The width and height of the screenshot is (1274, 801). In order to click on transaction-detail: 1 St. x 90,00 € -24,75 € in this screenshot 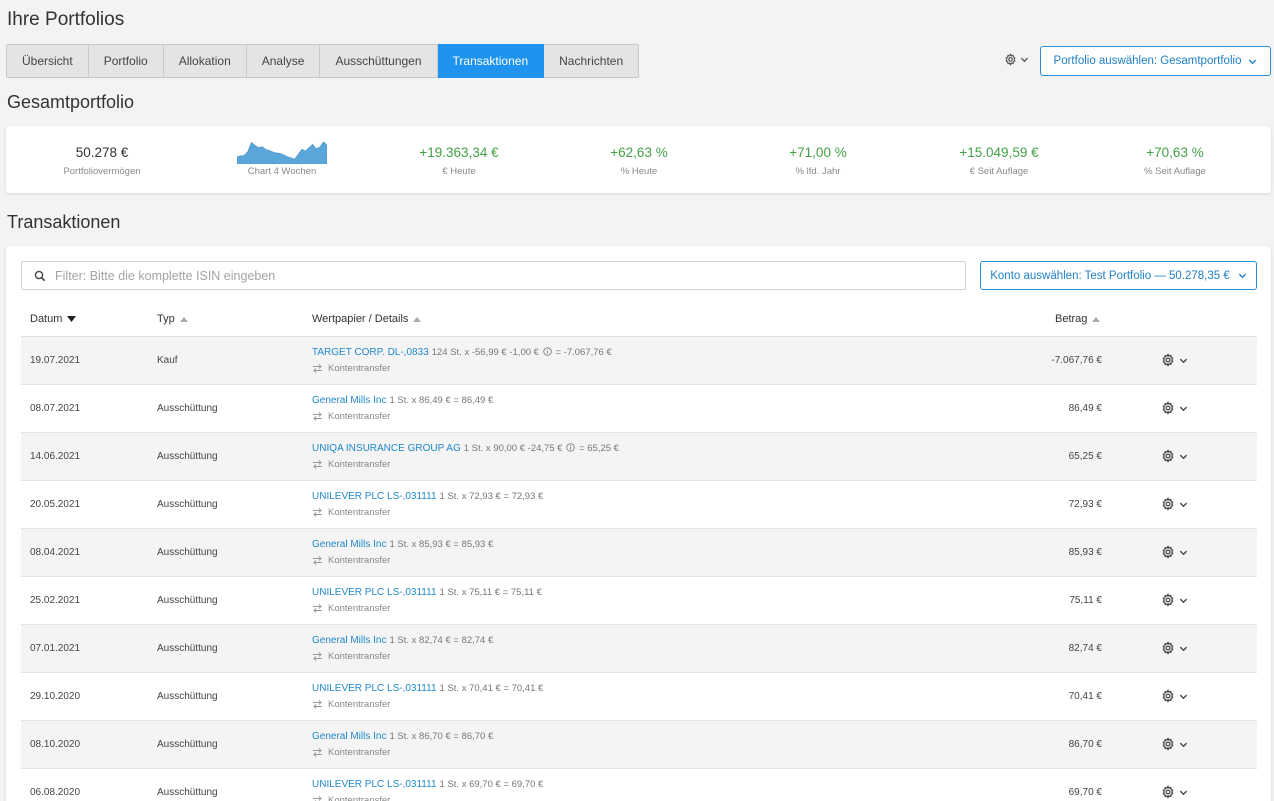, I will do `click(513, 448)`.